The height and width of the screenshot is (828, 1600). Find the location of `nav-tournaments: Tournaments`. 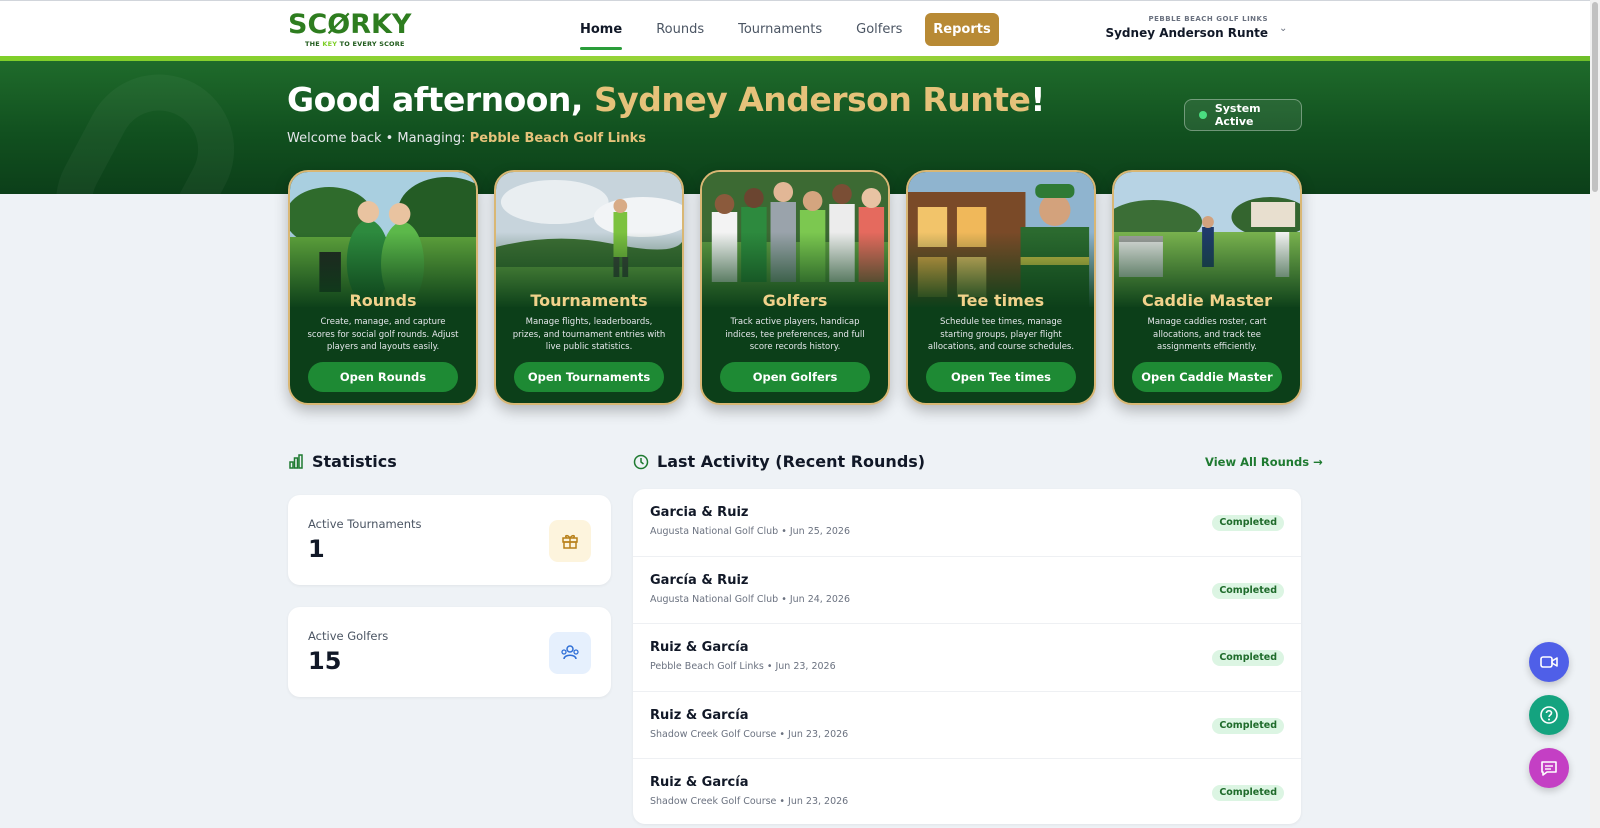

nav-tournaments: Tournaments is located at coordinates (780, 30).